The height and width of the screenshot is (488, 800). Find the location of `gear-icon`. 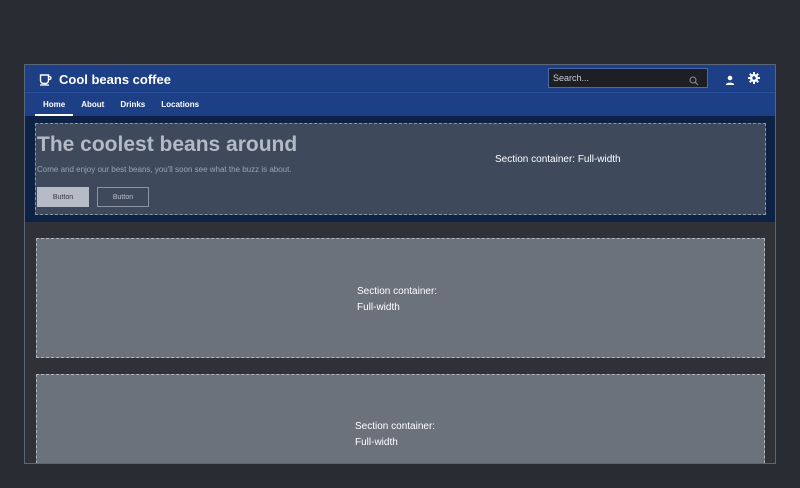

gear-icon is located at coordinates (754, 80).